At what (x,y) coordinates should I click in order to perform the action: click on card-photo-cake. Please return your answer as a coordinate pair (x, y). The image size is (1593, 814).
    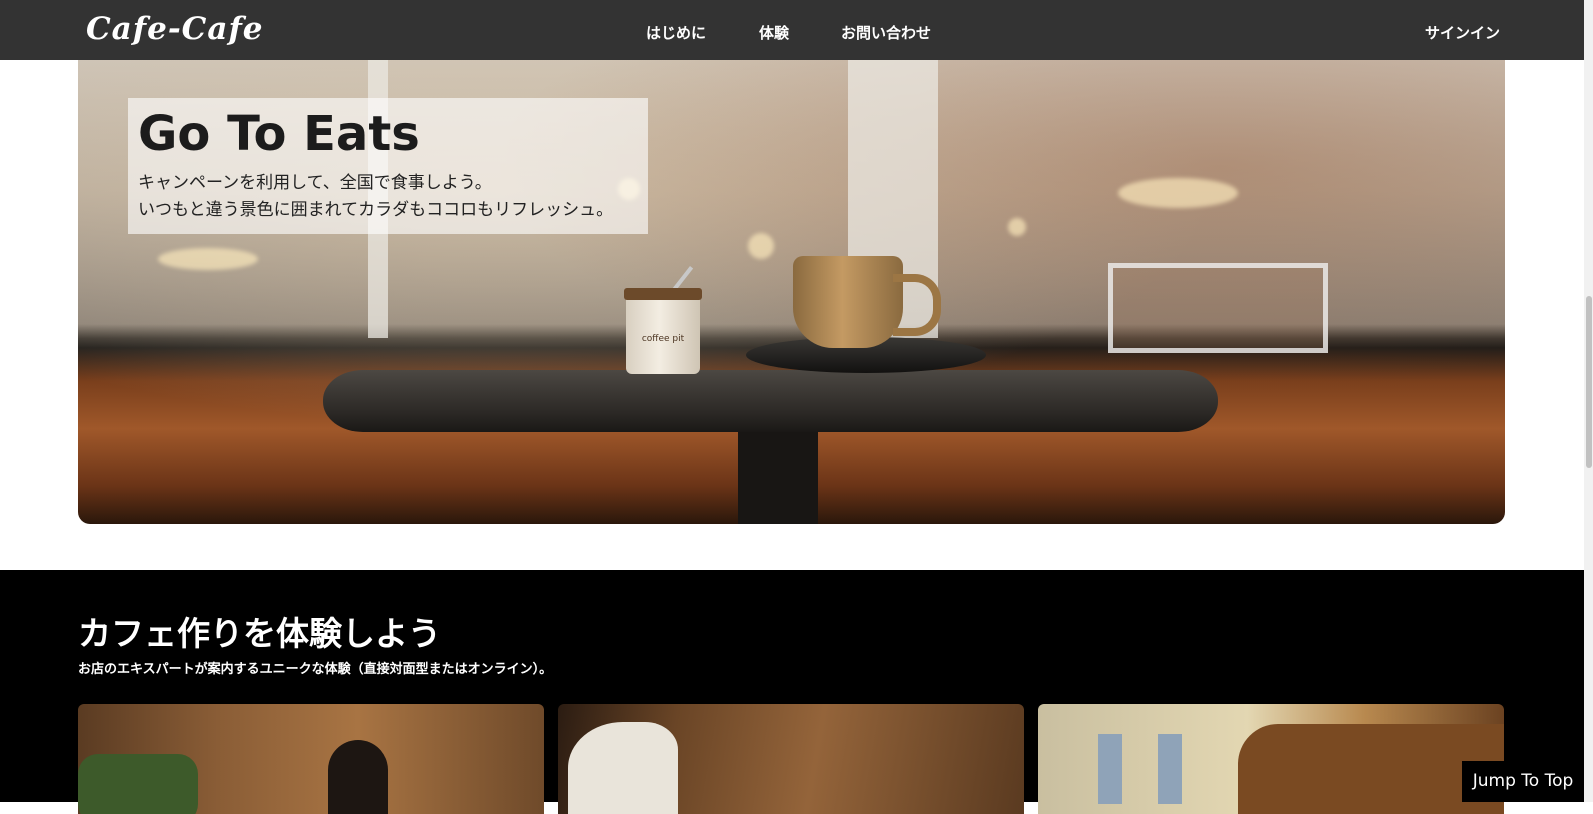
    Looking at the image, I should click on (623, 768).